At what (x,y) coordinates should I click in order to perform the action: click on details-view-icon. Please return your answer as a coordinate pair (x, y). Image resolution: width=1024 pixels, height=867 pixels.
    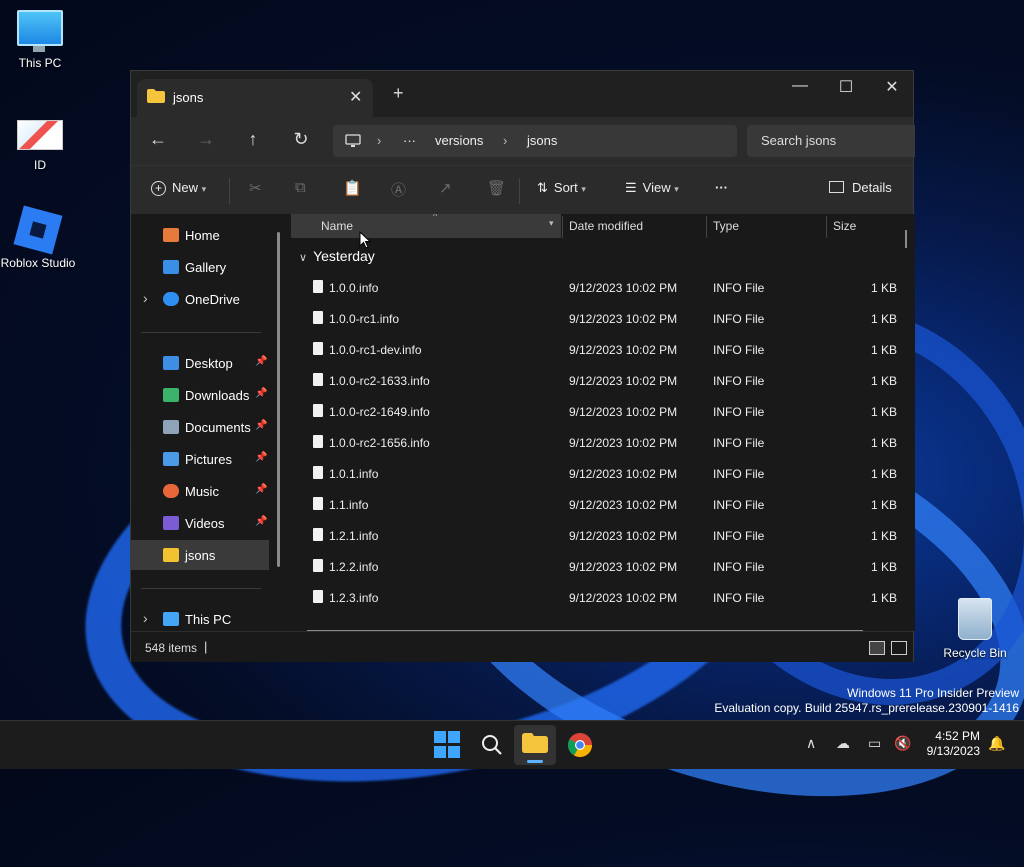
    Looking at the image, I should click on (877, 648).